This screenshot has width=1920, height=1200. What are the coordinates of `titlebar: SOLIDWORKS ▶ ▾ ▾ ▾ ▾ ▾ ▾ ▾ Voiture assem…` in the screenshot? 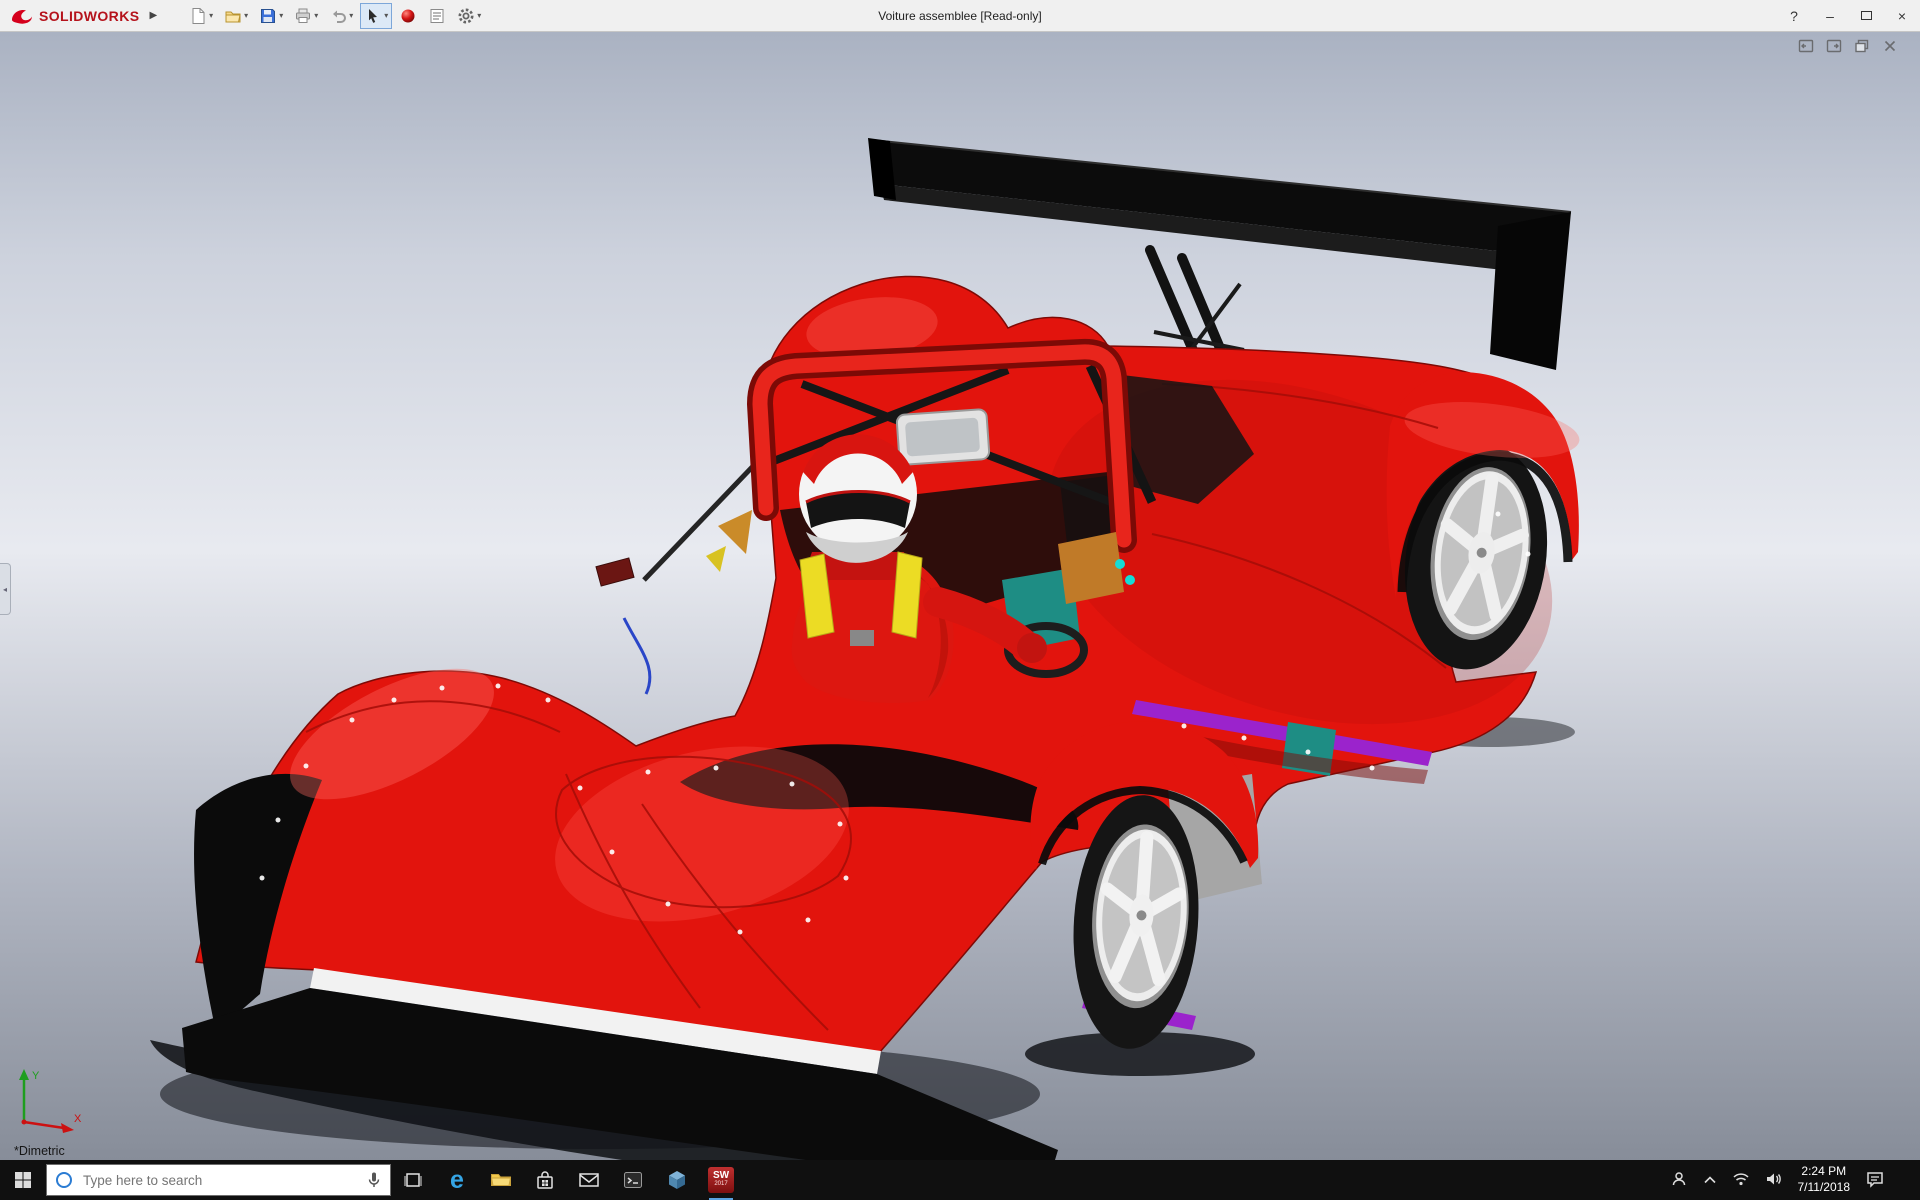 It's located at (960, 16).